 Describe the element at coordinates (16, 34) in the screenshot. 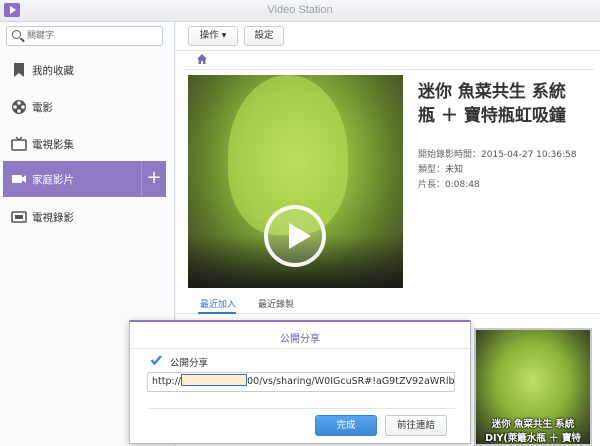

I see `search-icon` at that location.